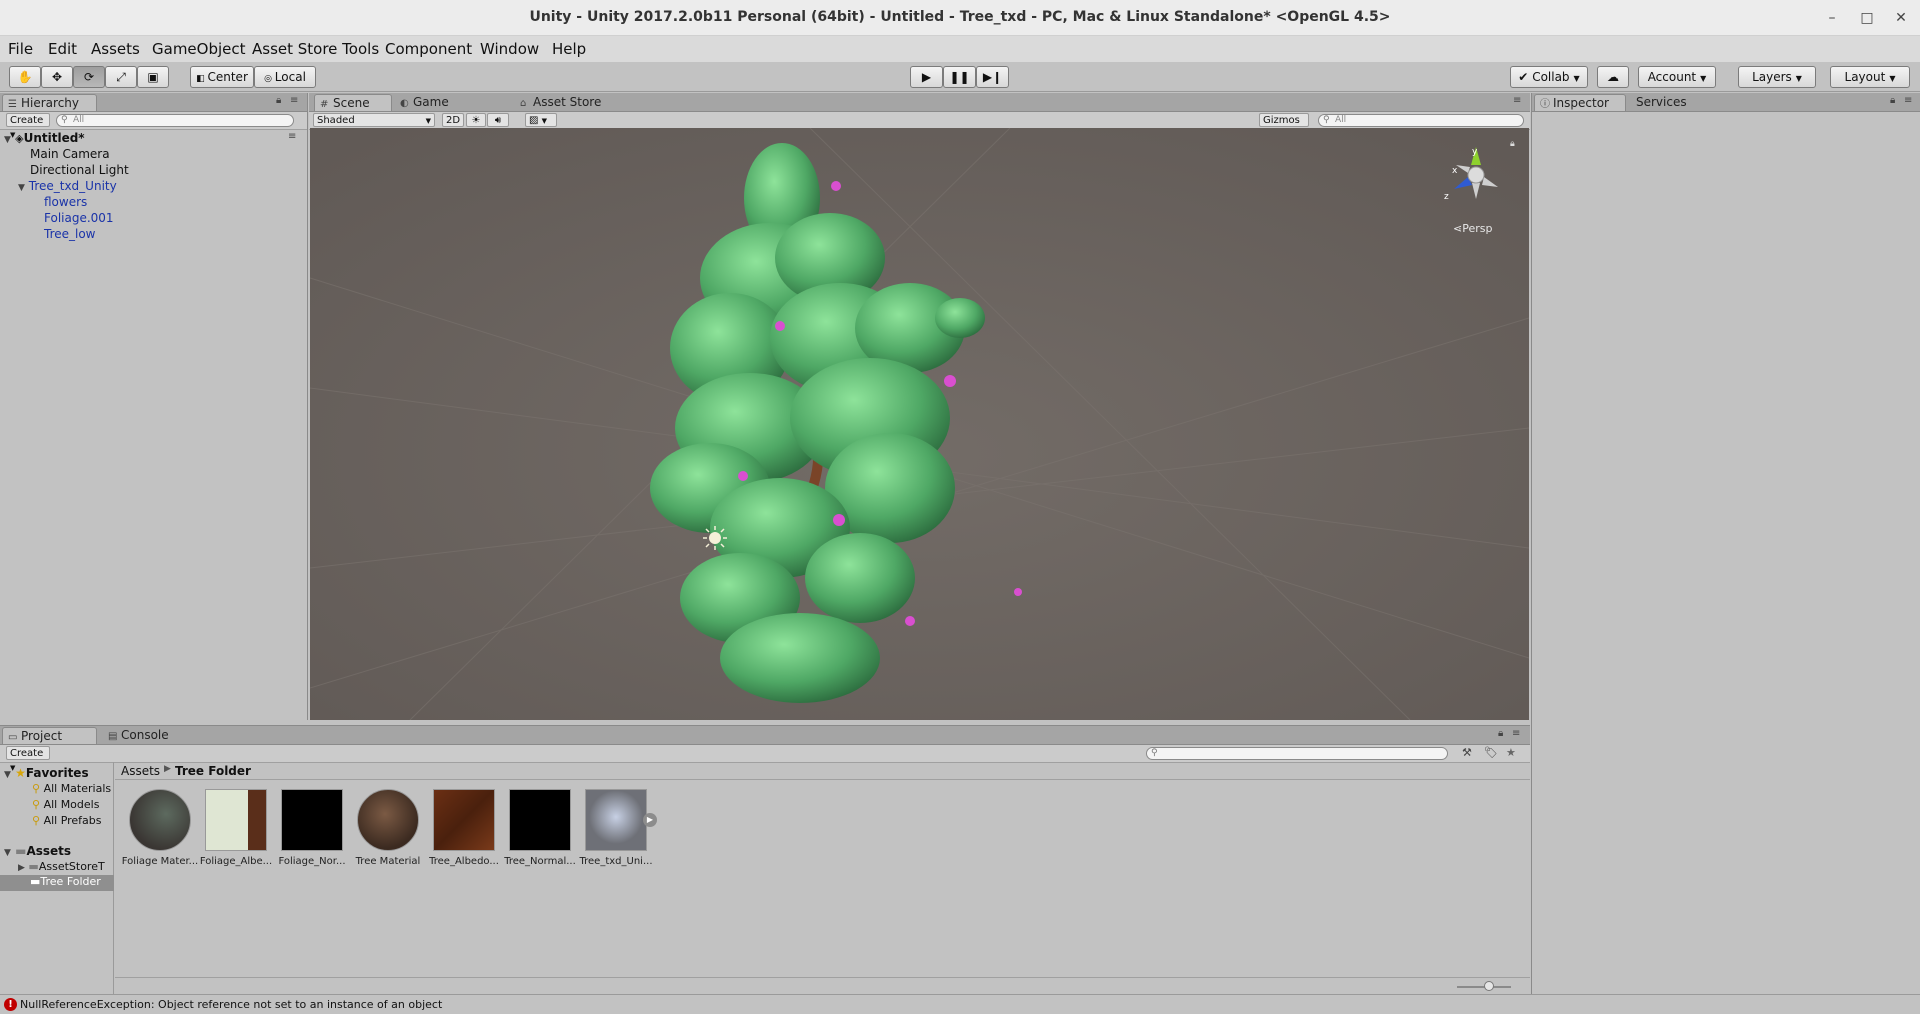 Image resolution: width=1920 pixels, height=1014 pixels. What do you see at coordinates (1576, 78) in the screenshot?
I see `chevron-down-icon: ▼` at bounding box center [1576, 78].